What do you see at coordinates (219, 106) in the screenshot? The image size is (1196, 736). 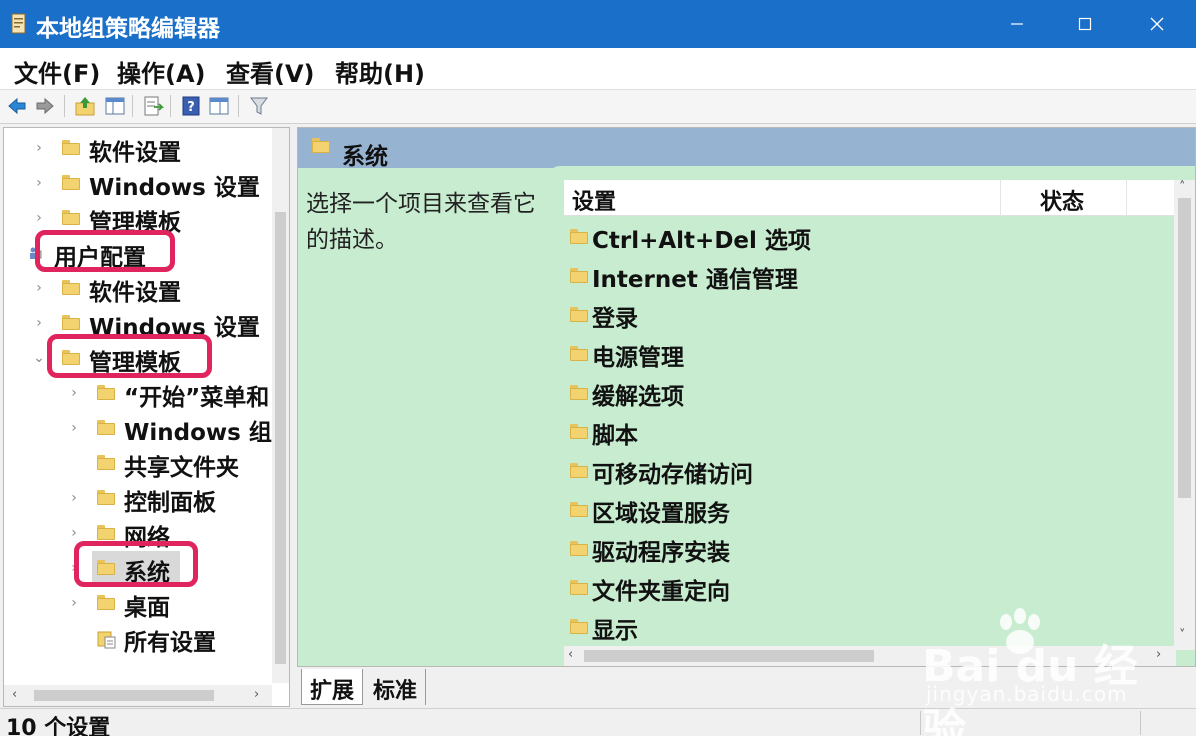 I see `properties-icon` at bounding box center [219, 106].